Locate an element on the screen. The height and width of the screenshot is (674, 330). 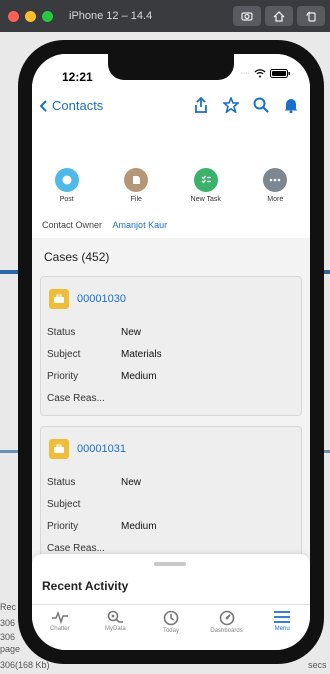
chatter-icon is located at coordinates (59, 617).